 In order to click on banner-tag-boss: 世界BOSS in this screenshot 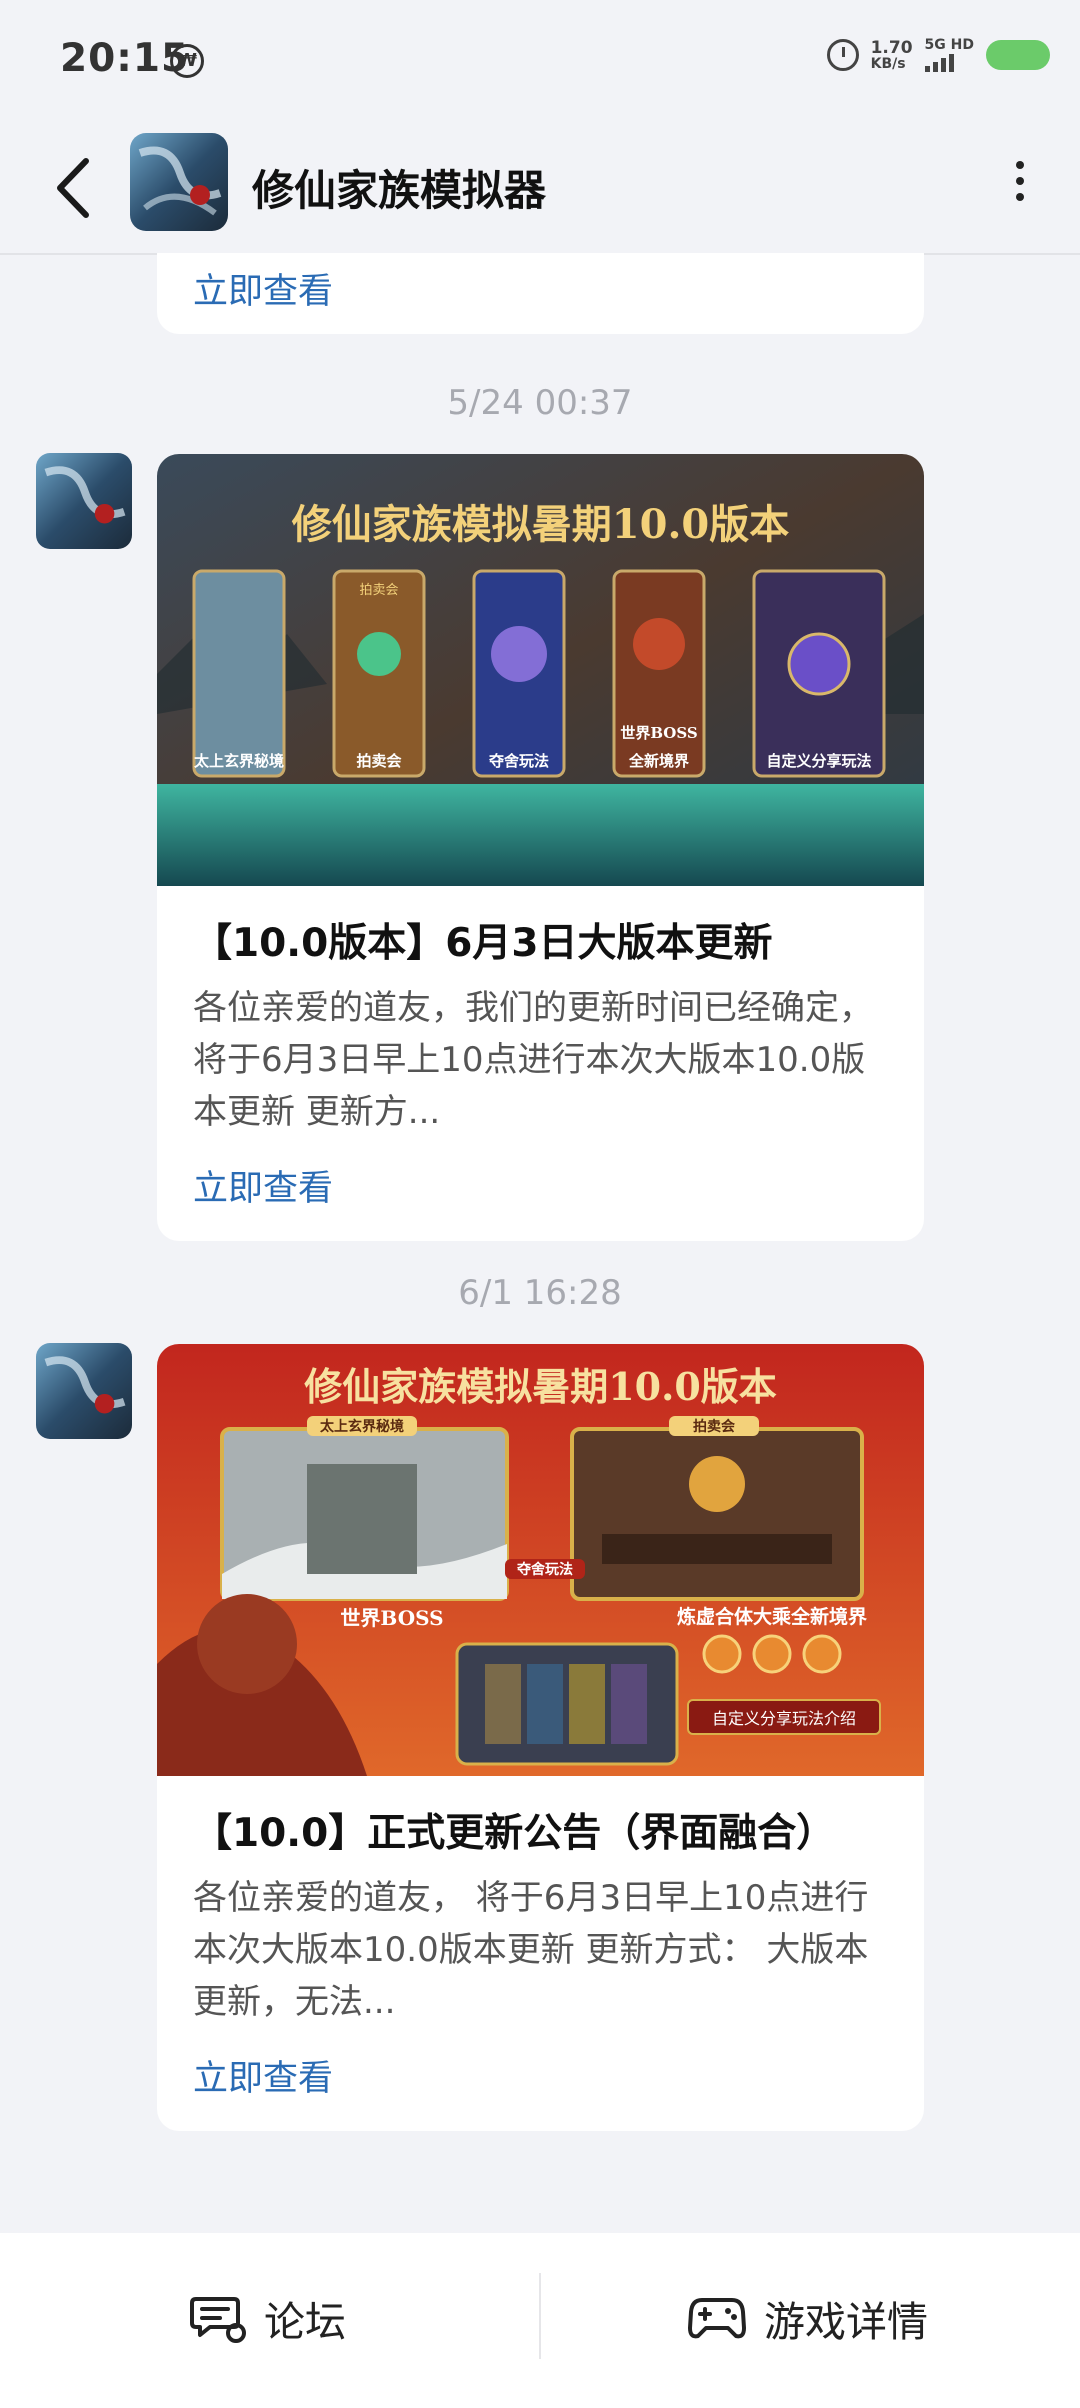, I will do `click(659, 733)`.